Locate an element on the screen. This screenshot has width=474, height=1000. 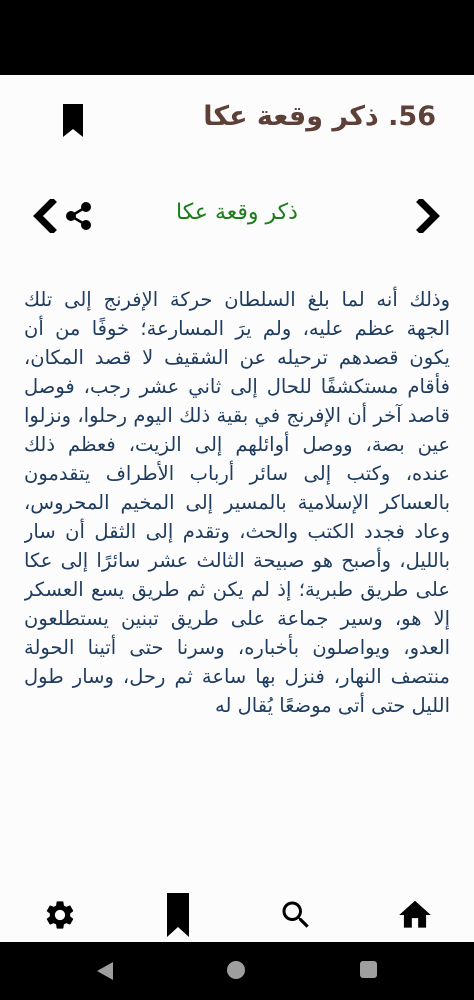
recents-square-icon is located at coordinates (368, 969).